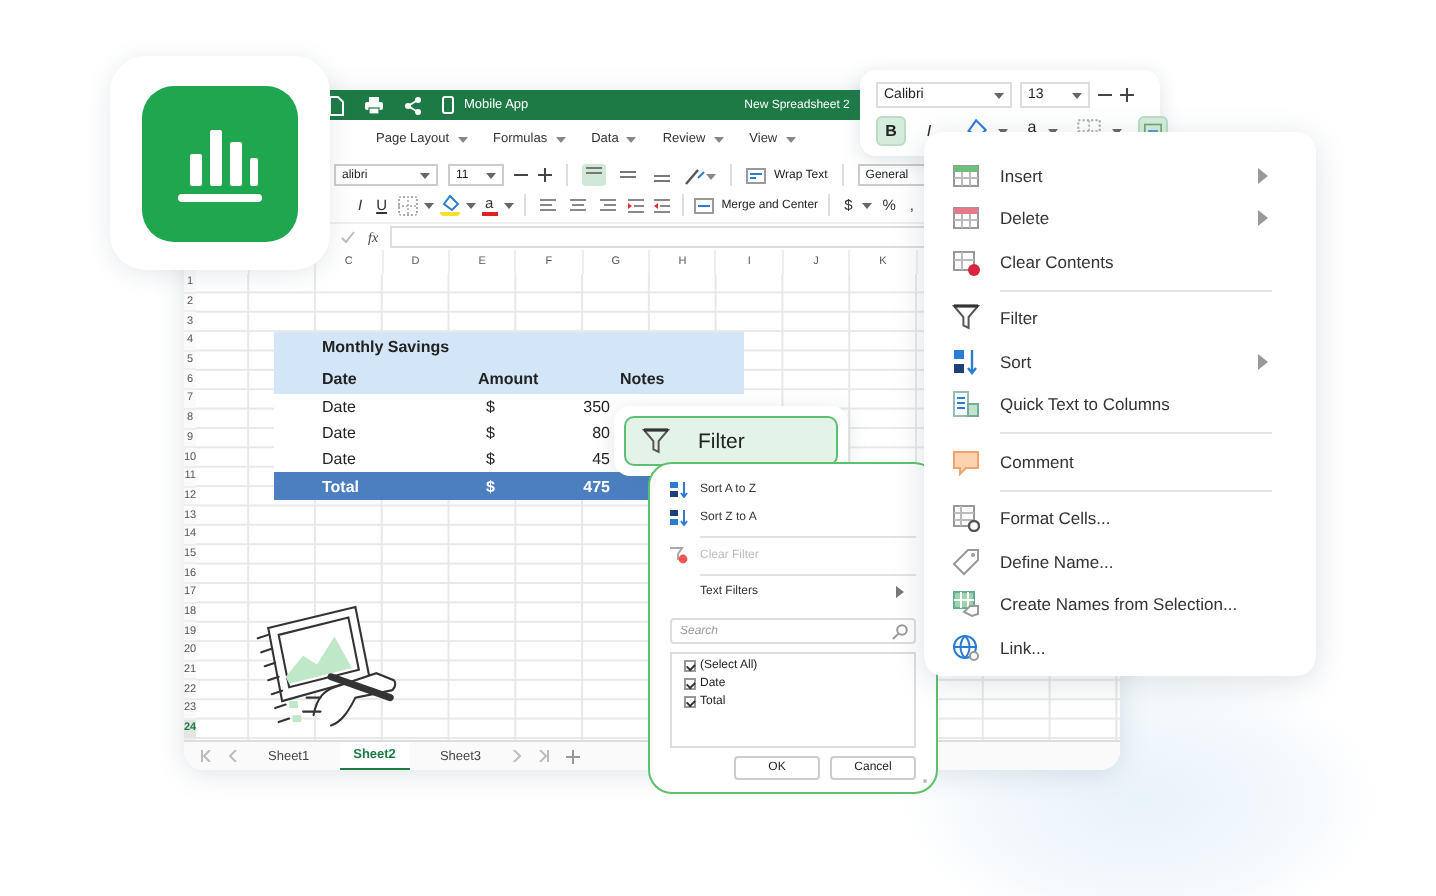 This screenshot has height=896, width=1436. Describe the element at coordinates (342, 486) in the screenshot. I see `table-cell-text: Total` at that location.